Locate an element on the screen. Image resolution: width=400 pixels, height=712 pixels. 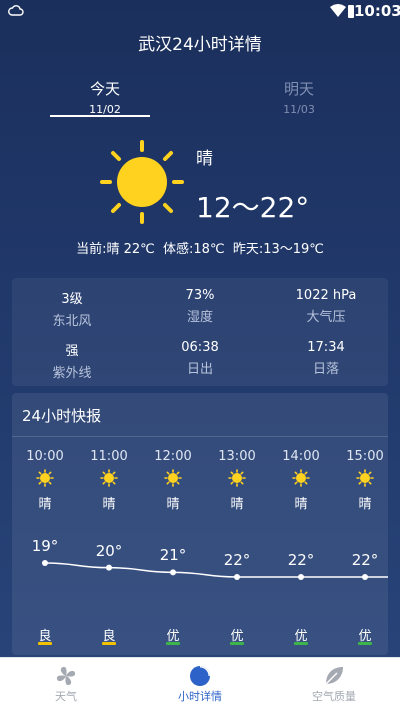
tab-underline is located at coordinates (100, 116).